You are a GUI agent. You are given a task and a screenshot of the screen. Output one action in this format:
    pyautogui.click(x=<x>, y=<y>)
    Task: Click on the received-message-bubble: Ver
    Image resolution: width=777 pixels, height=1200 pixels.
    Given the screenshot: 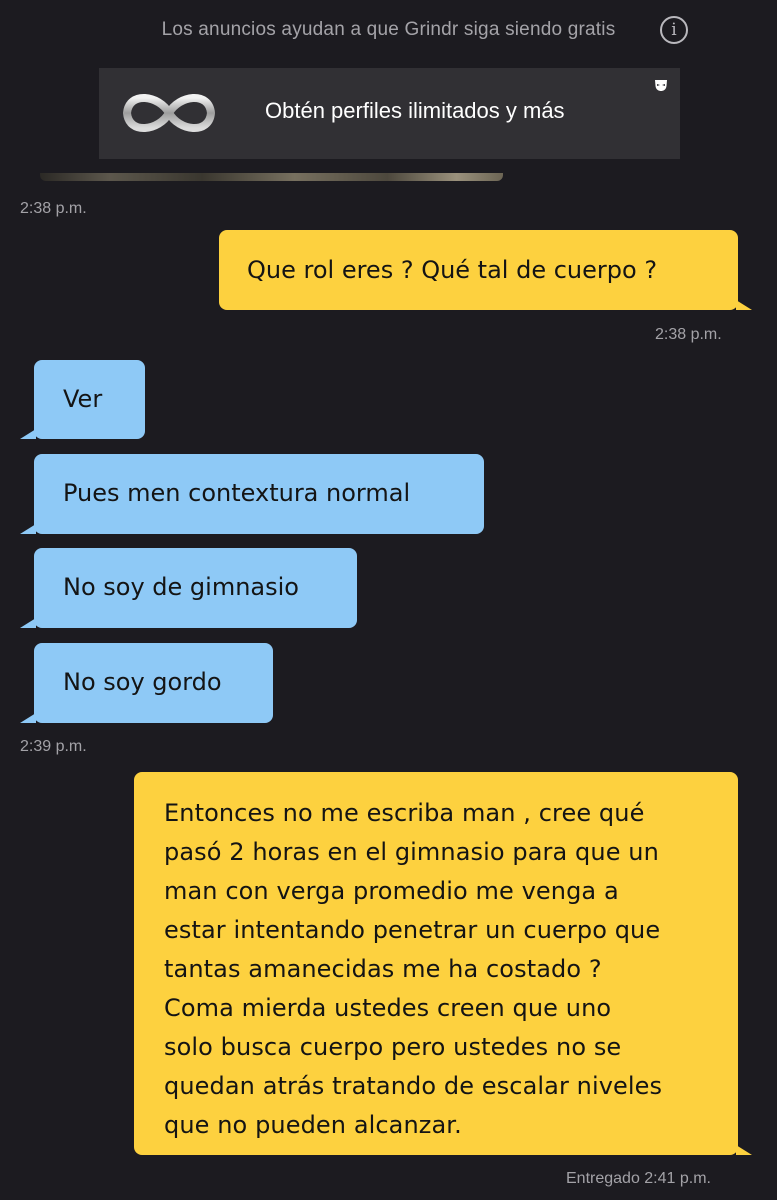 What is the action you would take?
    pyautogui.click(x=89, y=399)
    